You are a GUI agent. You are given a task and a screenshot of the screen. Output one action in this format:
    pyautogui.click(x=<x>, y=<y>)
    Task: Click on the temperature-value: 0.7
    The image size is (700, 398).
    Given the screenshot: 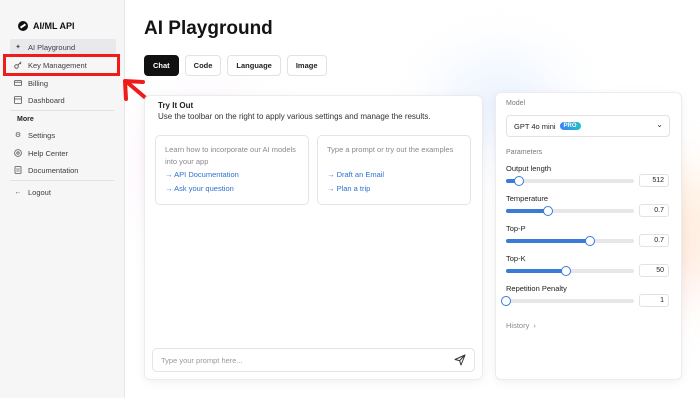 What is the action you would take?
    pyautogui.click(x=654, y=210)
    